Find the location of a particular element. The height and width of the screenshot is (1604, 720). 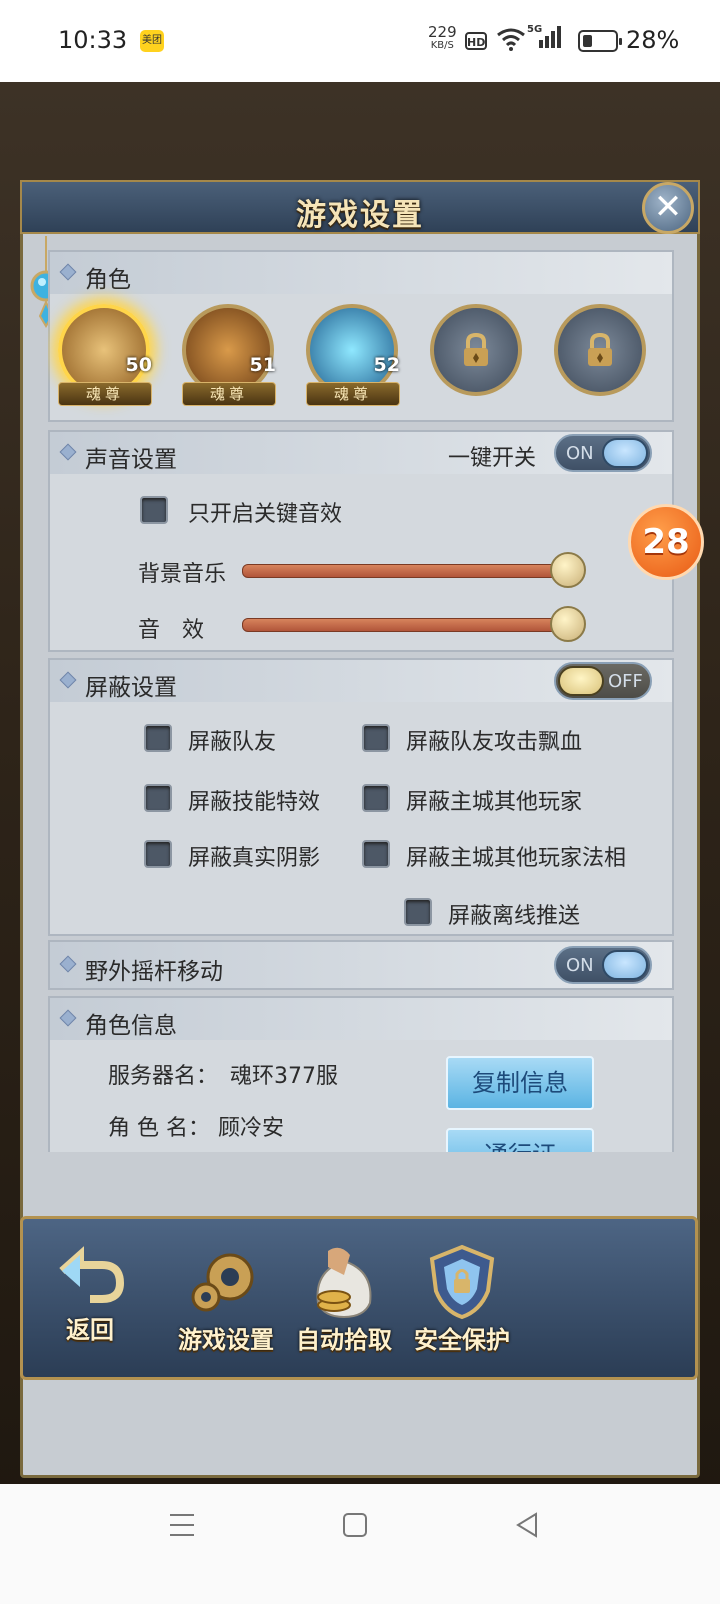

role-name-label: 角 色 名： is located at coordinates (159, 1128).